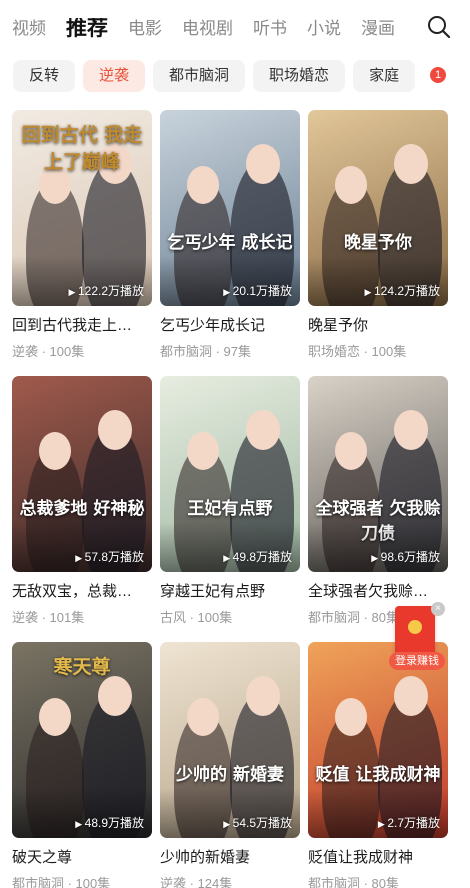  What do you see at coordinates (409, 822) in the screenshot?
I see `play-count: 2.7万播放` at bounding box center [409, 822].